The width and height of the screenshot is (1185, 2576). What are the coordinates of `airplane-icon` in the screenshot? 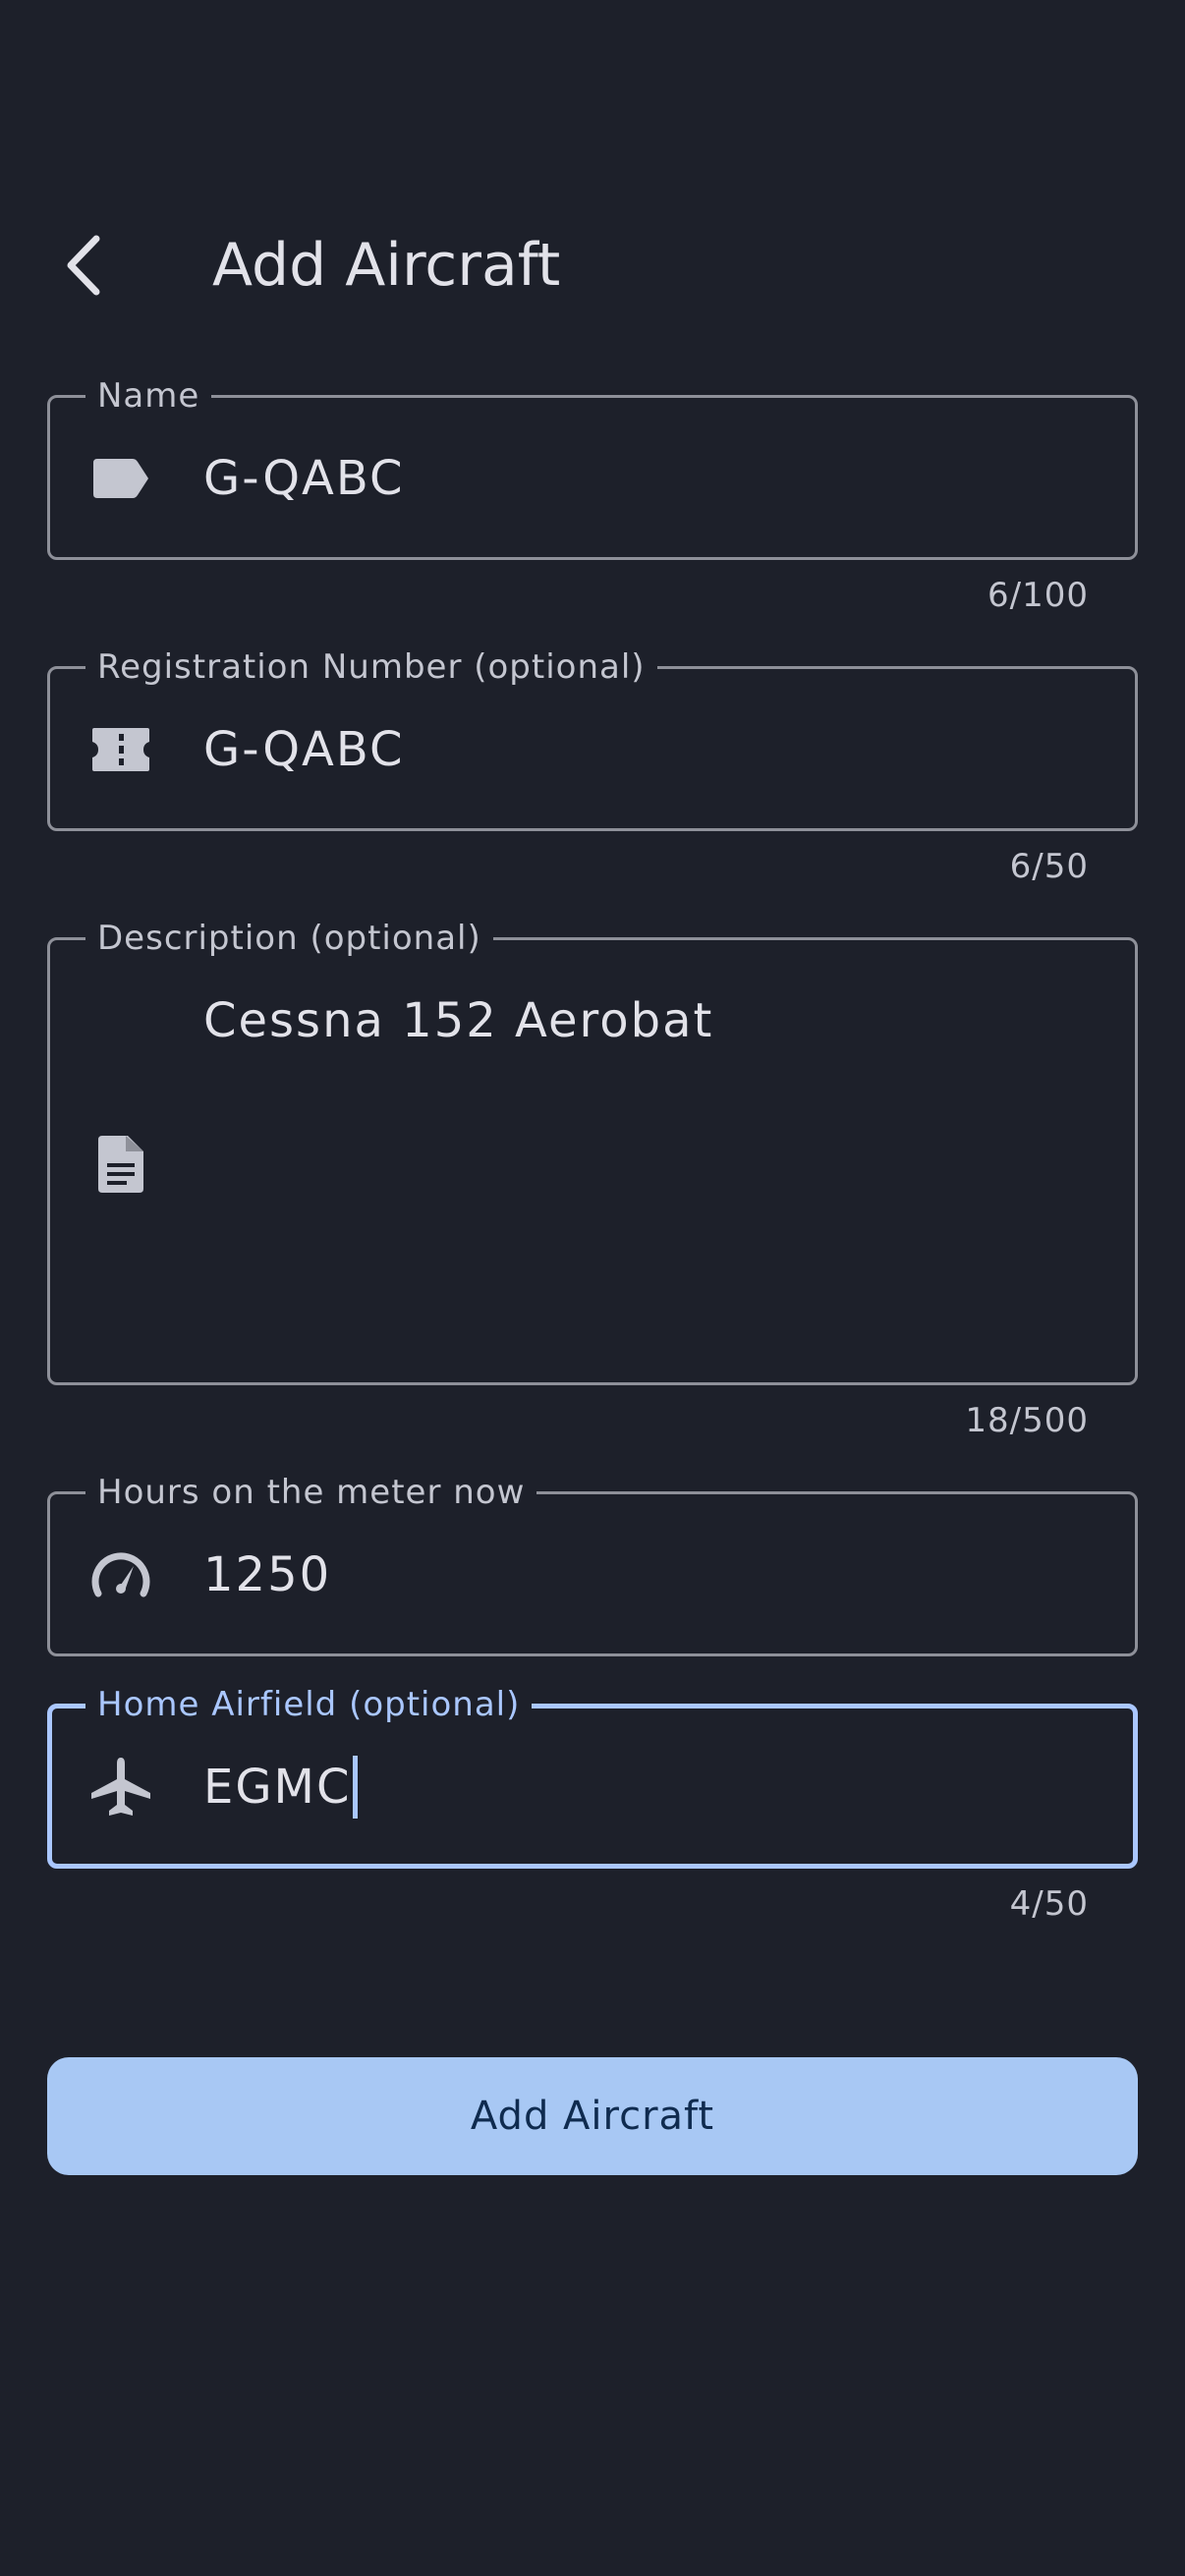 It's located at (121, 1787).